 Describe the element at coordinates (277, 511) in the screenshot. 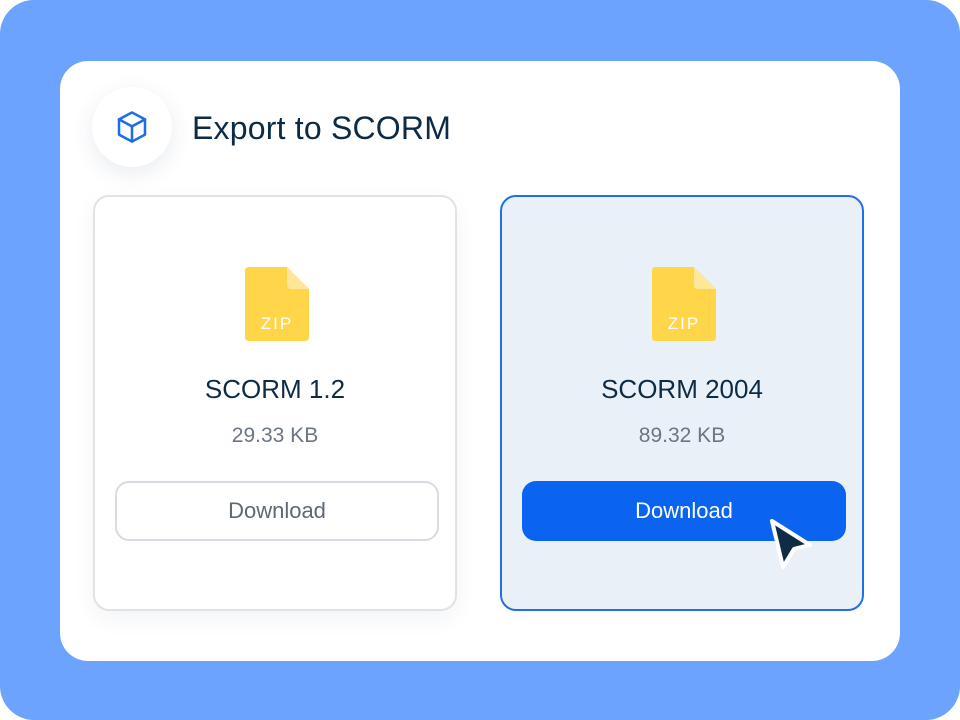

I see `download-scorm-1-2-button: Download` at that location.